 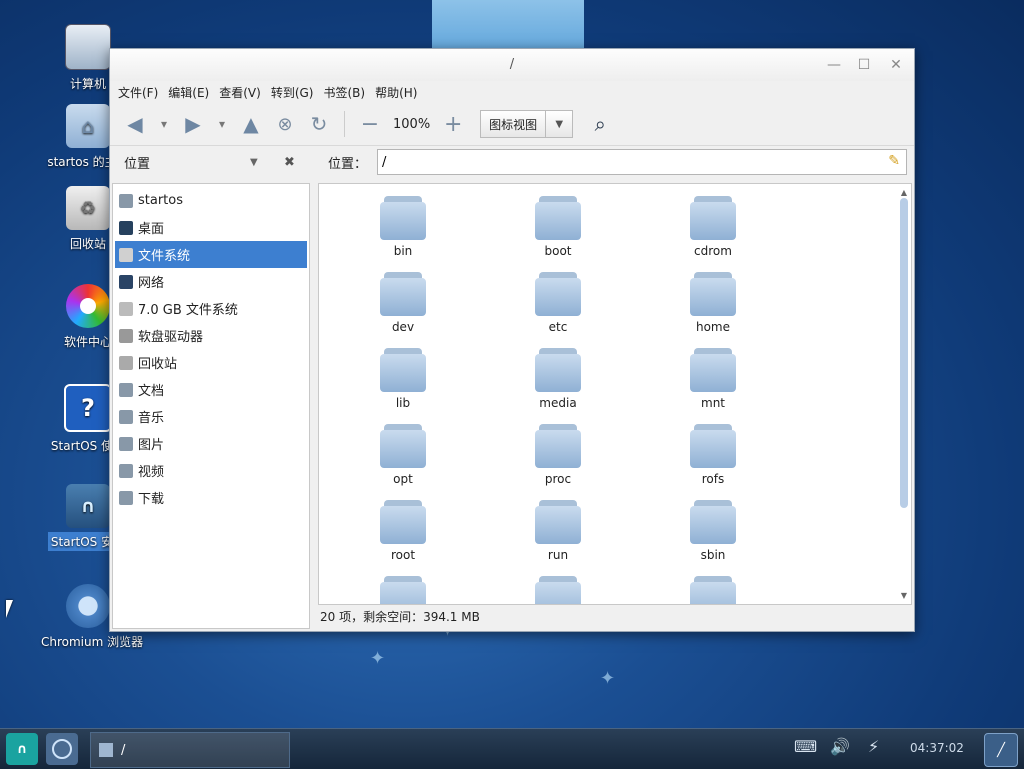 What do you see at coordinates (289, 162) in the screenshot?
I see `close-sidebar-icon: ✖` at bounding box center [289, 162].